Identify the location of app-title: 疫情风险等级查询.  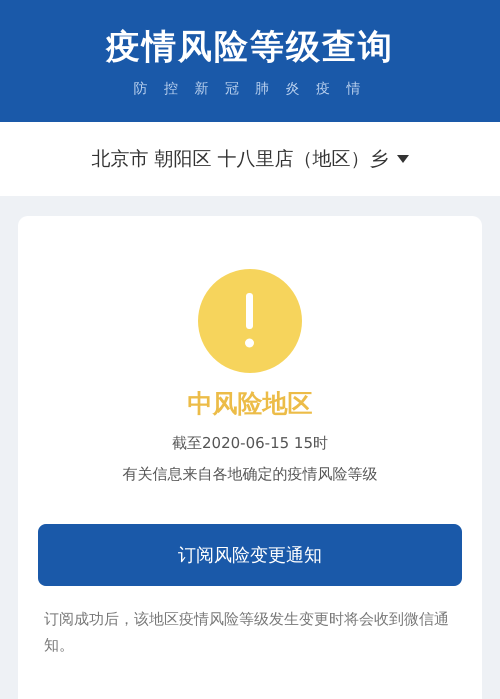
(250, 47).